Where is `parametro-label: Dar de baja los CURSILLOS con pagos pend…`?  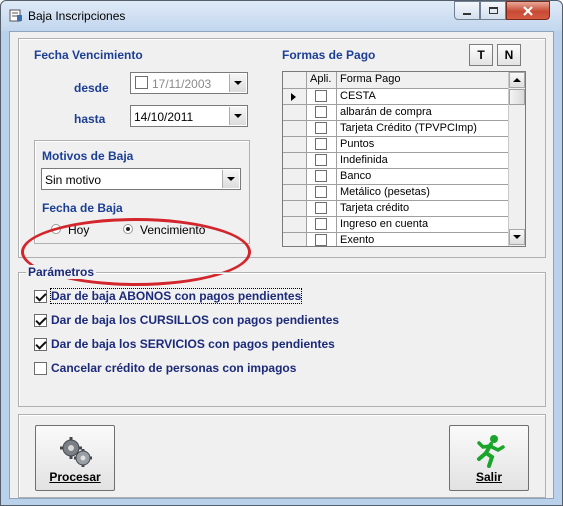
parametro-label: Dar de baja los CURSILLOS con pagos pend… is located at coordinates (195, 320).